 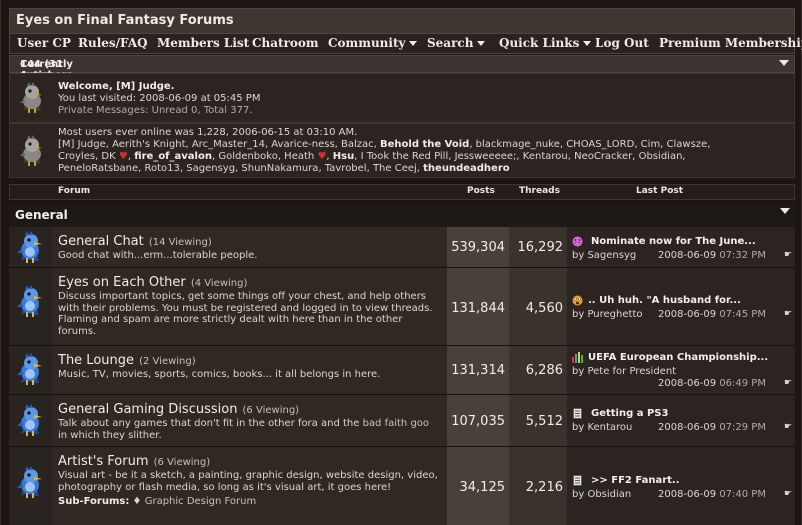 I want to click on nav-rules-faq: Rules/FAQ, so click(x=113, y=43).